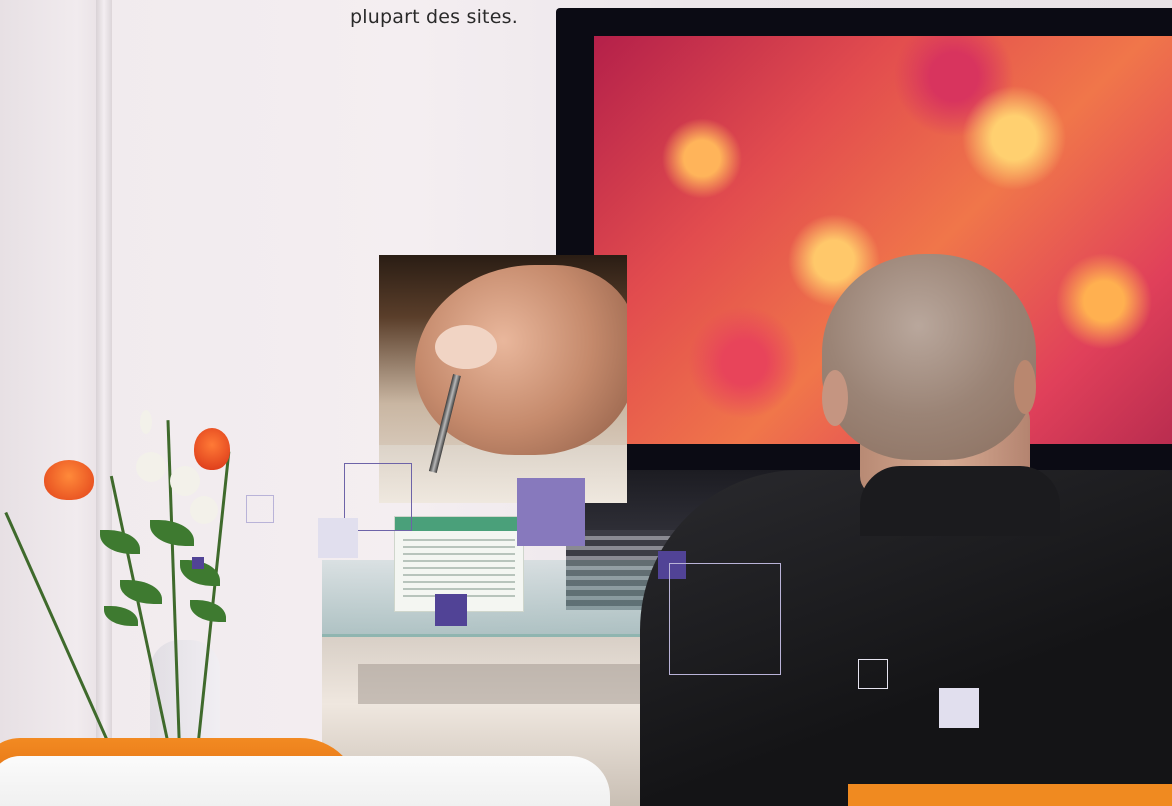 This screenshot has width=1172, height=806. What do you see at coordinates (513, 684) in the screenshot?
I see `table-shadow` at bounding box center [513, 684].